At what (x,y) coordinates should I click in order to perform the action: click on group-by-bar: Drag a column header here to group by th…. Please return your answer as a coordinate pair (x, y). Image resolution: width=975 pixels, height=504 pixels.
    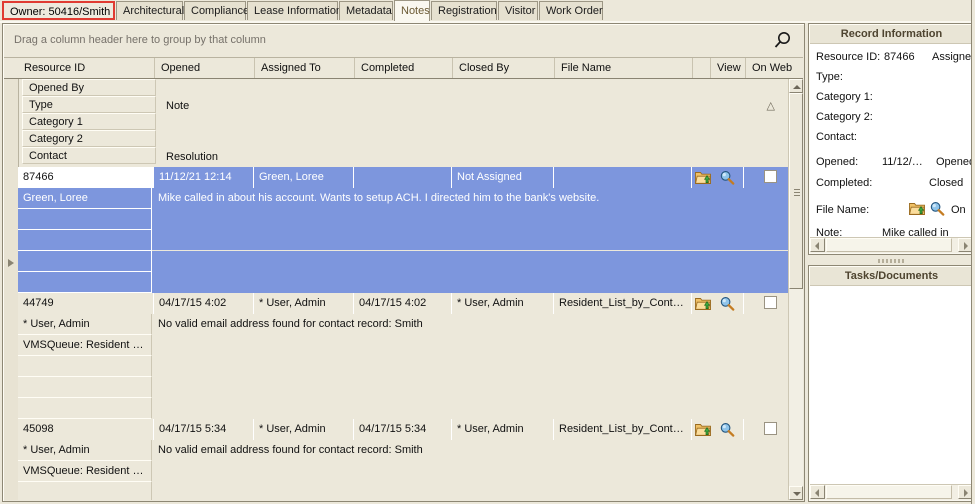
    Looking at the image, I should click on (403, 41).